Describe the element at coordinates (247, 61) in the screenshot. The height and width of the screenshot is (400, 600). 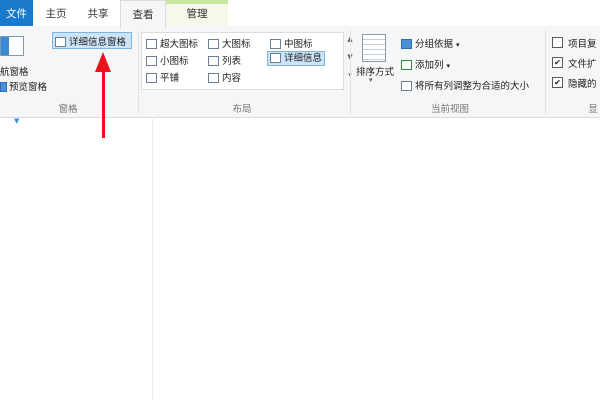
I see `layout-gallery: 超大图标 大图标 中图标 小图标 列表 详细信息 平铺 内容 ▲ ▼ ▾` at that location.